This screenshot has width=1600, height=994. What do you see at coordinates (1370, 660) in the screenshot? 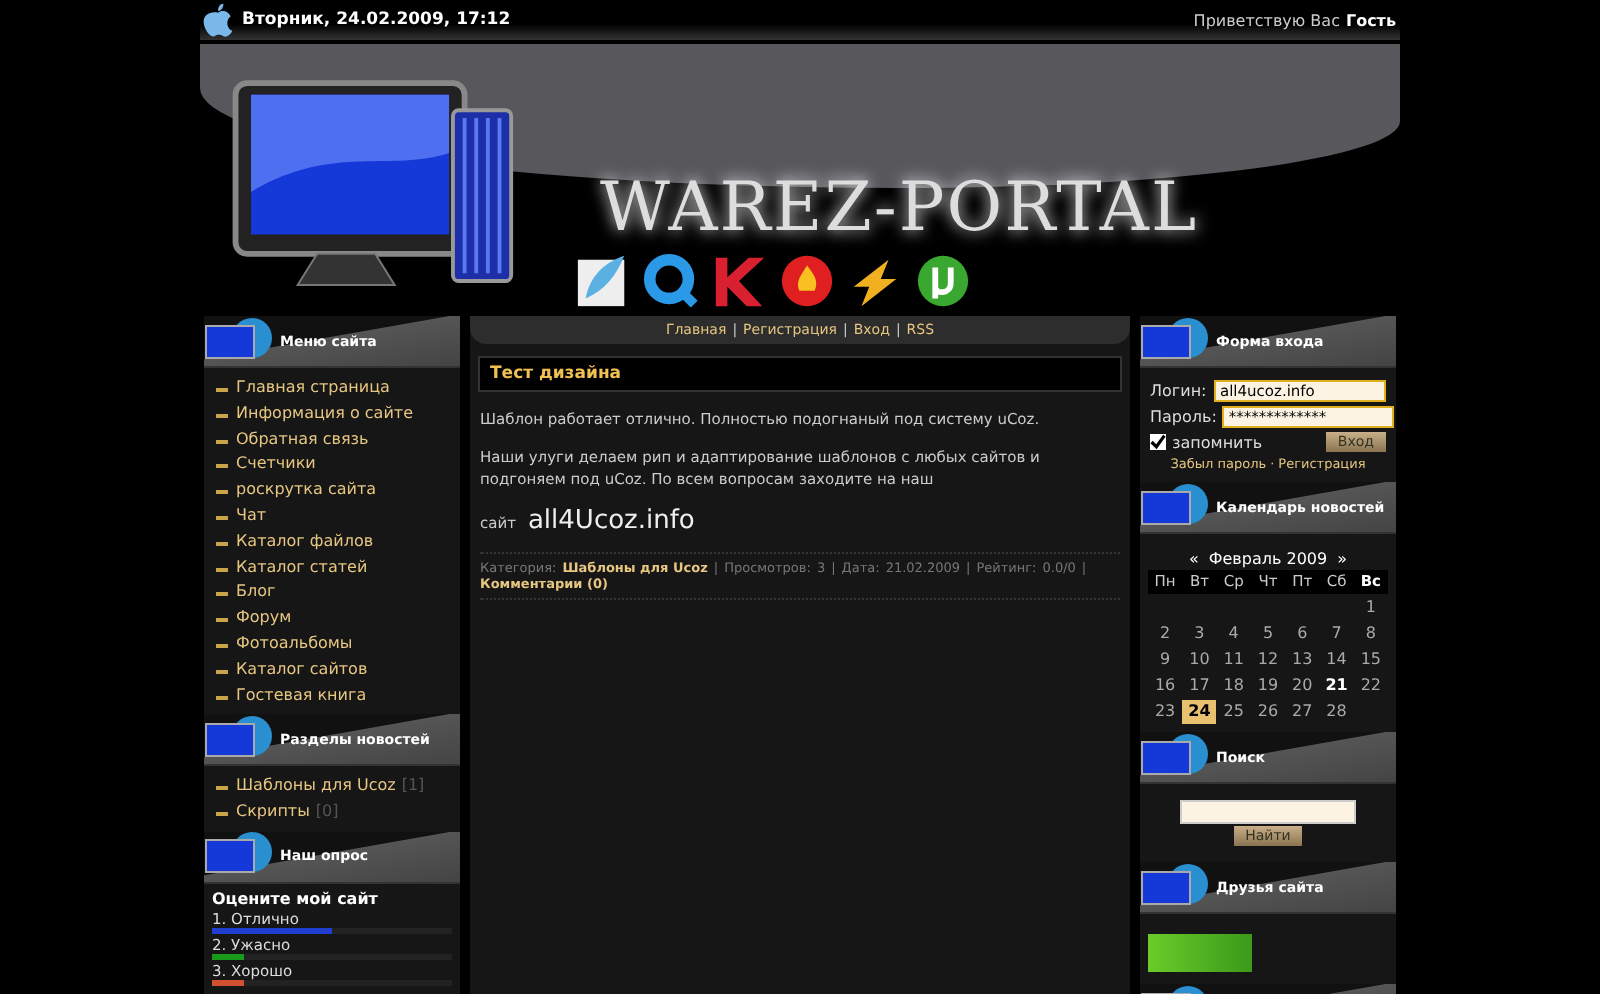
I see `calendar-day: 15` at bounding box center [1370, 660].